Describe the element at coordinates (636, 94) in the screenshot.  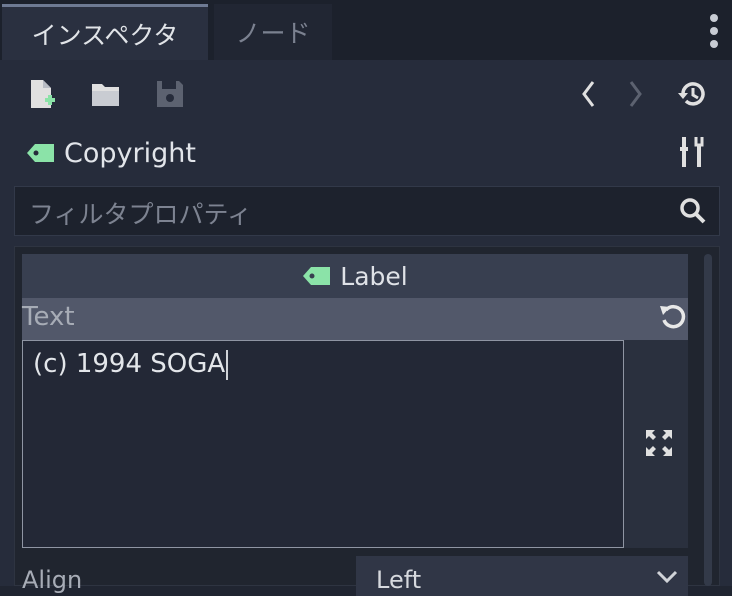
I see `history-forward-icon` at that location.